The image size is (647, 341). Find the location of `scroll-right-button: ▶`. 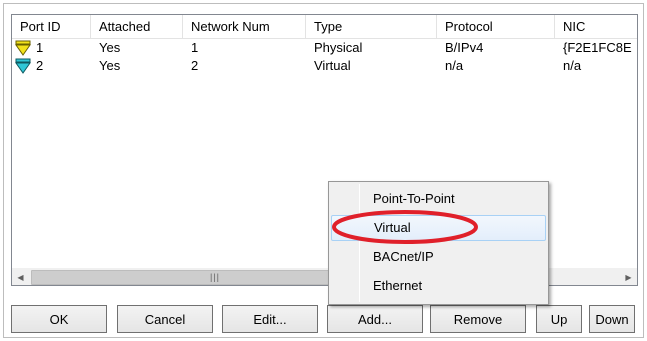

scroll-right-button: ▶ is located at coordinates (628, 277).